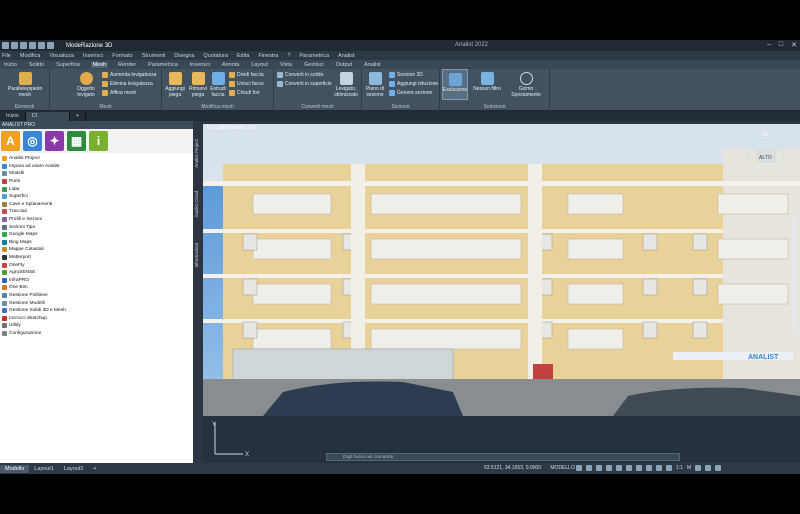 The height and width of the screenshot is (514, 800). What do you see at coordinates (96, 243) in the screenshot?
I see `tree-item: Bing Maps` at bounding box center [96, 243].